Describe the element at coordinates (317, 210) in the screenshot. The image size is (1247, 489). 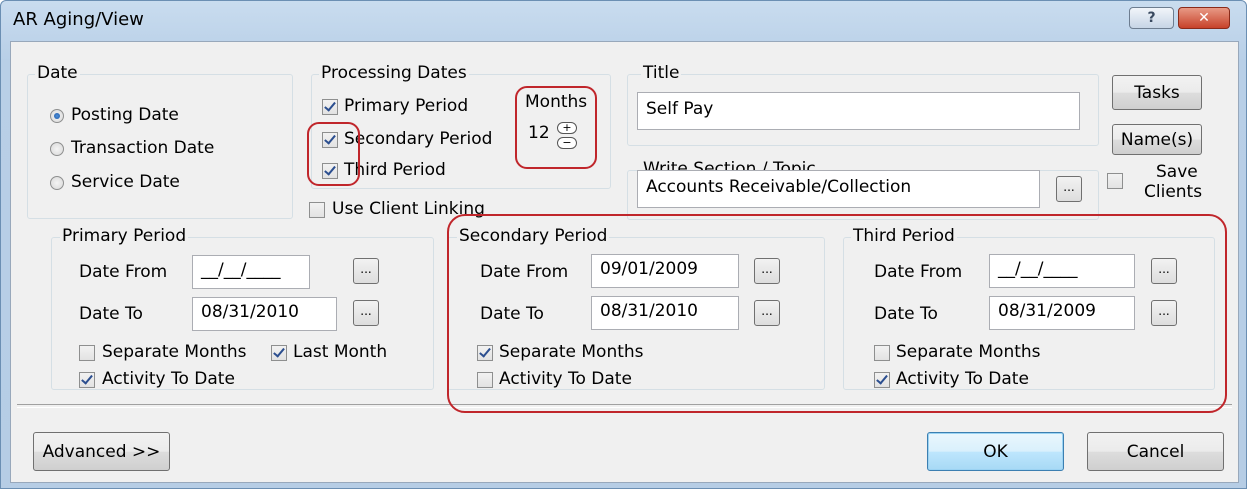
I see `use-client-linking-checkbox` at that location.